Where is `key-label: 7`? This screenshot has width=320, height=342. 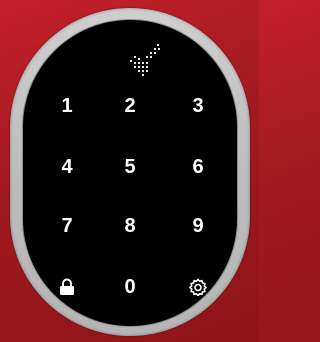 key-label: 7 is located at coordinates (67, 225).